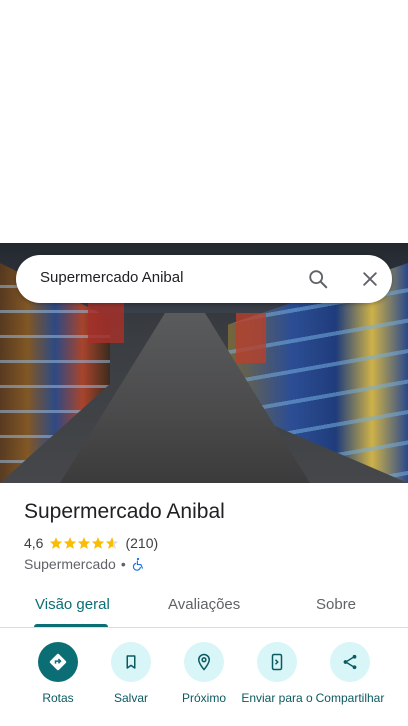 This screenshot has width=408, height=726. I want to click on send-to-phone-icon, so click(277, 662).